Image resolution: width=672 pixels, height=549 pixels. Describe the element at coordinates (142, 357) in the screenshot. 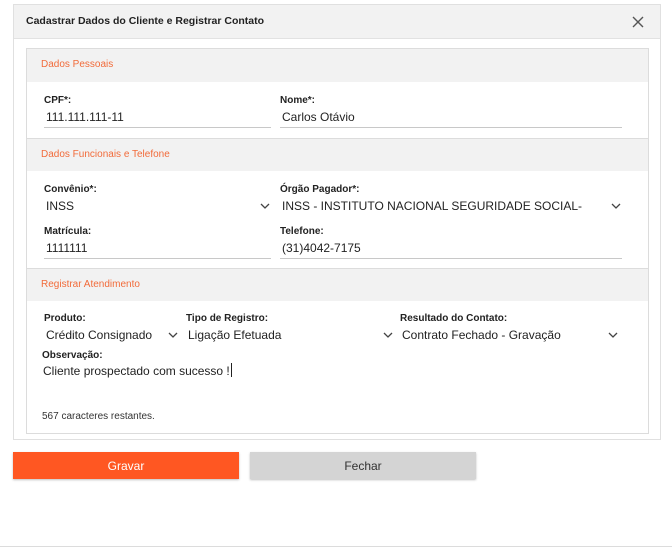

I see `observacao-label-wrap: Observação:` at that location.